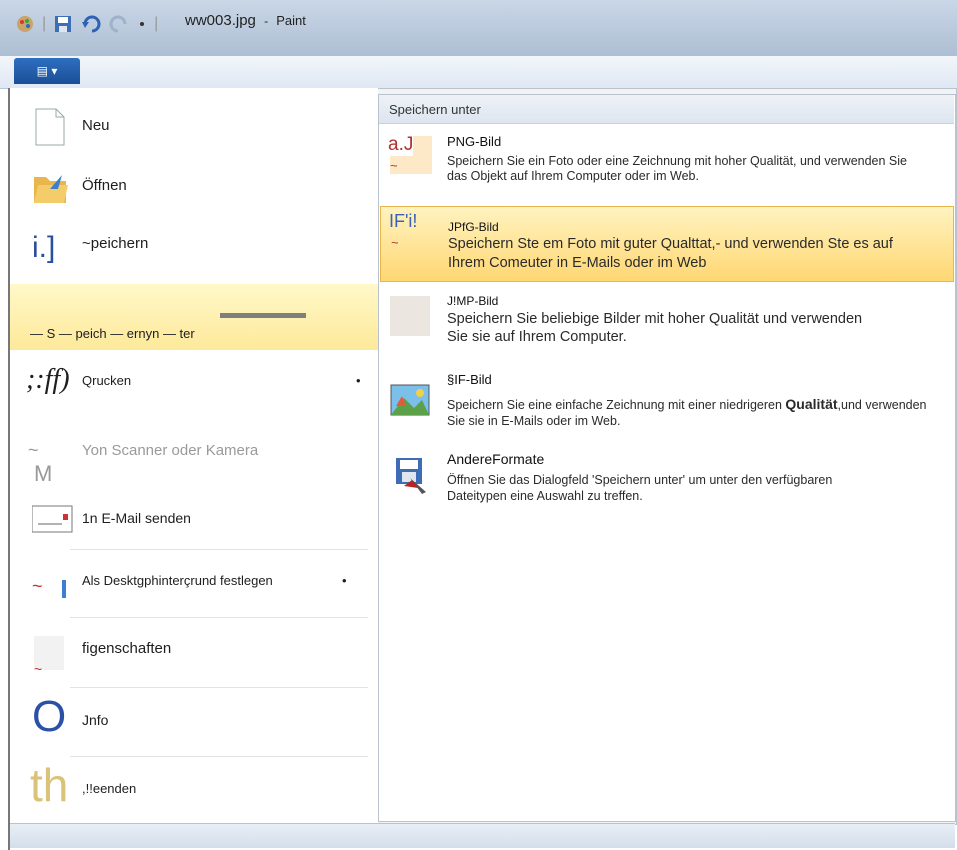  Describe the element at coordinates (51, 653) in the screenshot. I see `properties-icon: ~` at that location.